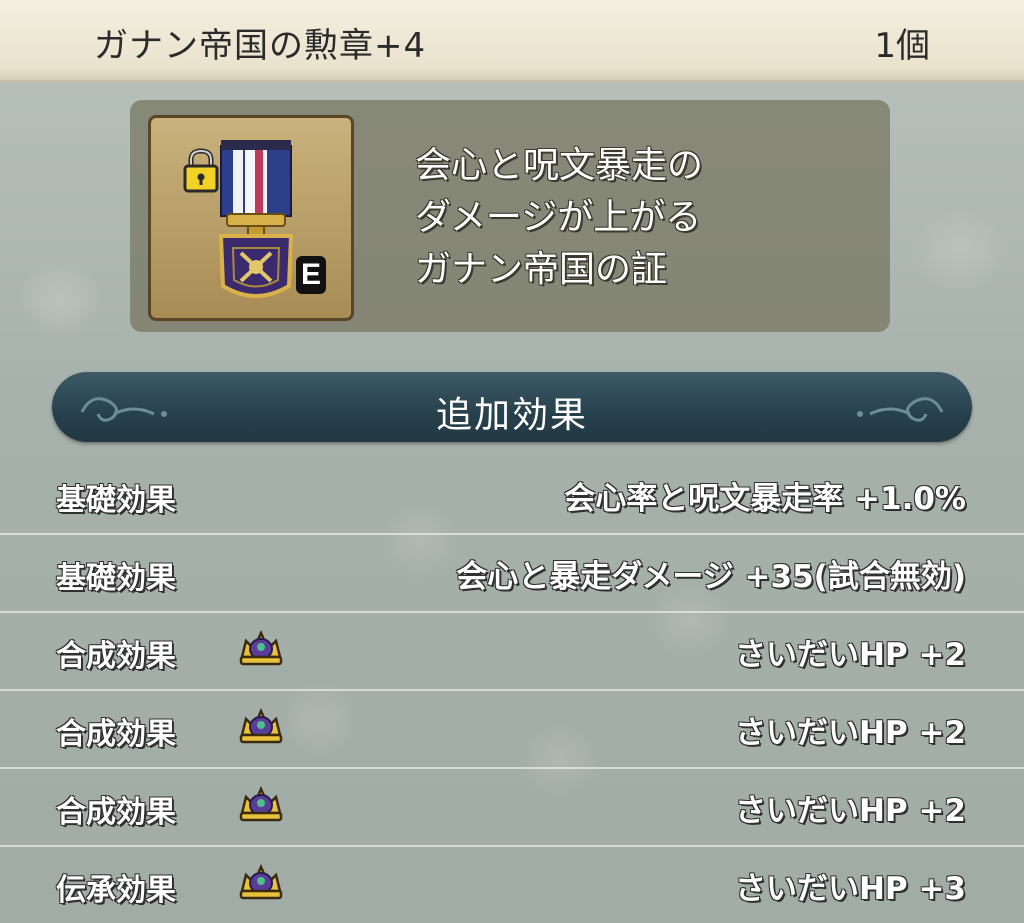 The height and width of the screenshot is (923, 1024). I want to click on item-description: 会心と呪文暴走の ダメージが上がる ガナン帝国の証, so click(645, 218).